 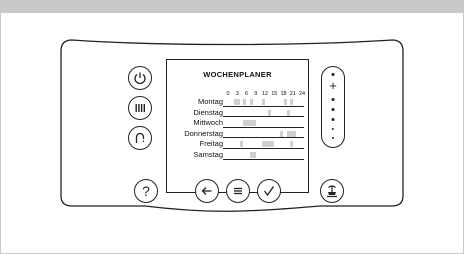 What do you see at coordinates (302, 94) in the screenshot?
I see `hour-tick-label: 24` at bounding box center [302, 94].